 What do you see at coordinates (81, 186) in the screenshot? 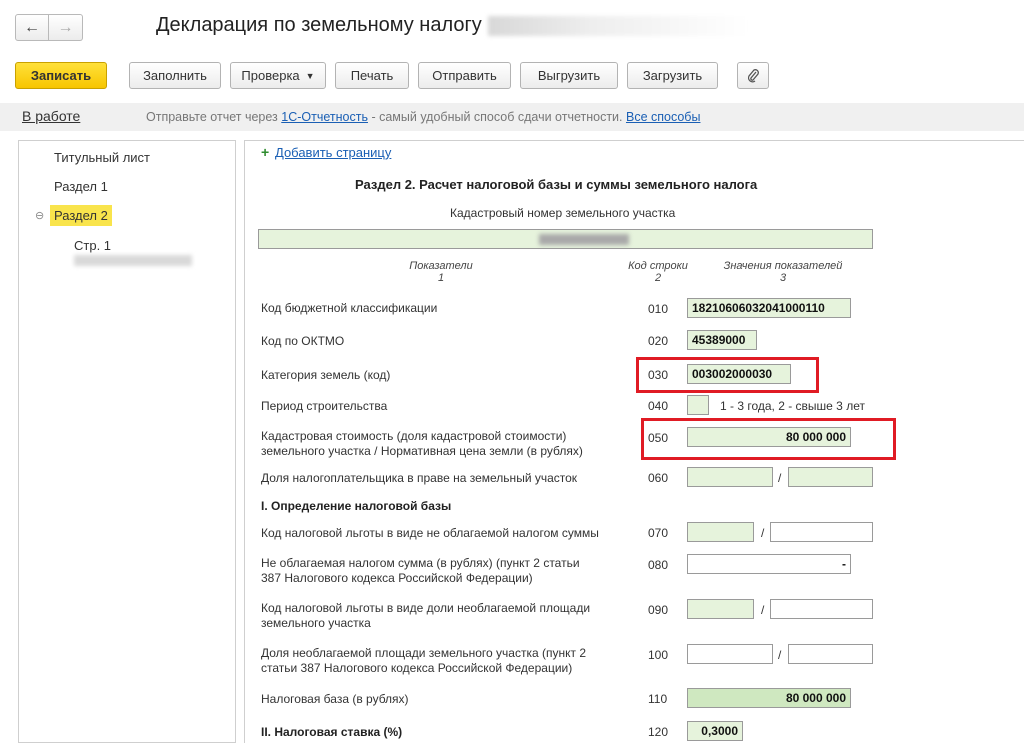
I see `tree-item-section-1: Раздел 1` at bounding box center [81, 186].